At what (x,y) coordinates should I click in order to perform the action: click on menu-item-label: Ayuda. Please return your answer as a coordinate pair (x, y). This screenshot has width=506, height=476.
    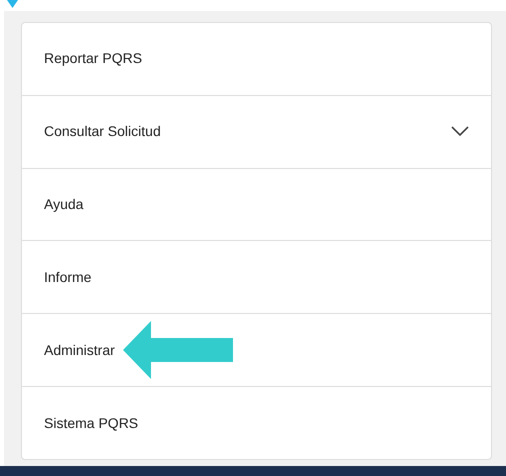
    Looking at the image, I should click on (64, 204).